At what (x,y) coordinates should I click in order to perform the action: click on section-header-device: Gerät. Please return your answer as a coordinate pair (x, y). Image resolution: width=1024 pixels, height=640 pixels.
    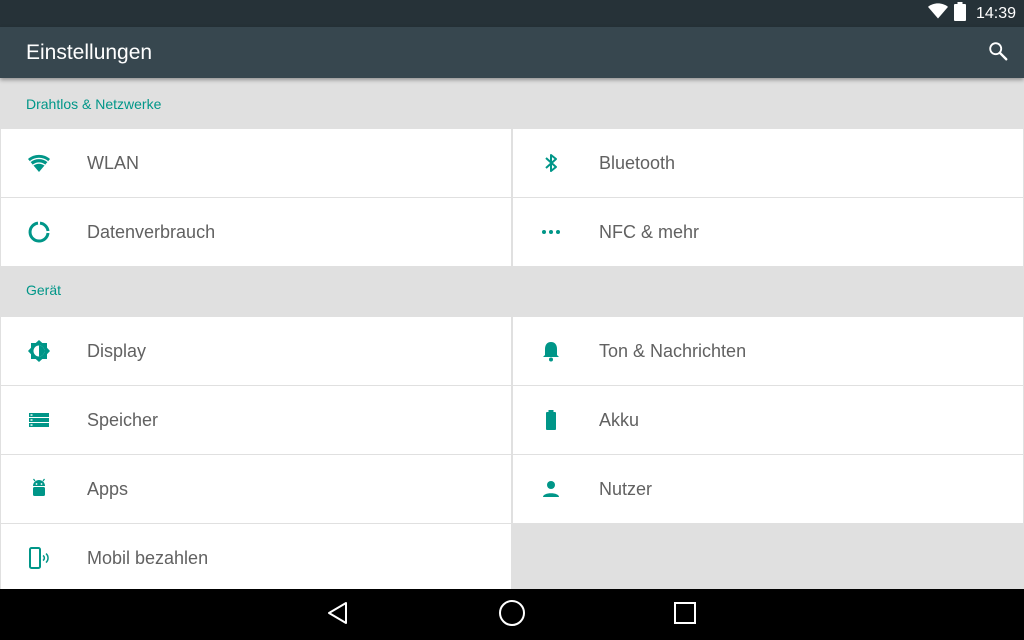
    Looking at the image, I should click on (44, 290).